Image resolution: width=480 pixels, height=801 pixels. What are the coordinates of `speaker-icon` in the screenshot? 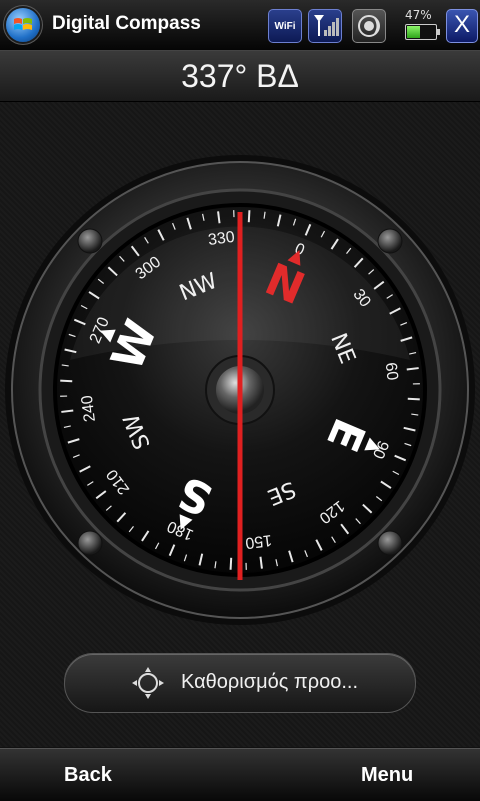 It's located at (369, 26).